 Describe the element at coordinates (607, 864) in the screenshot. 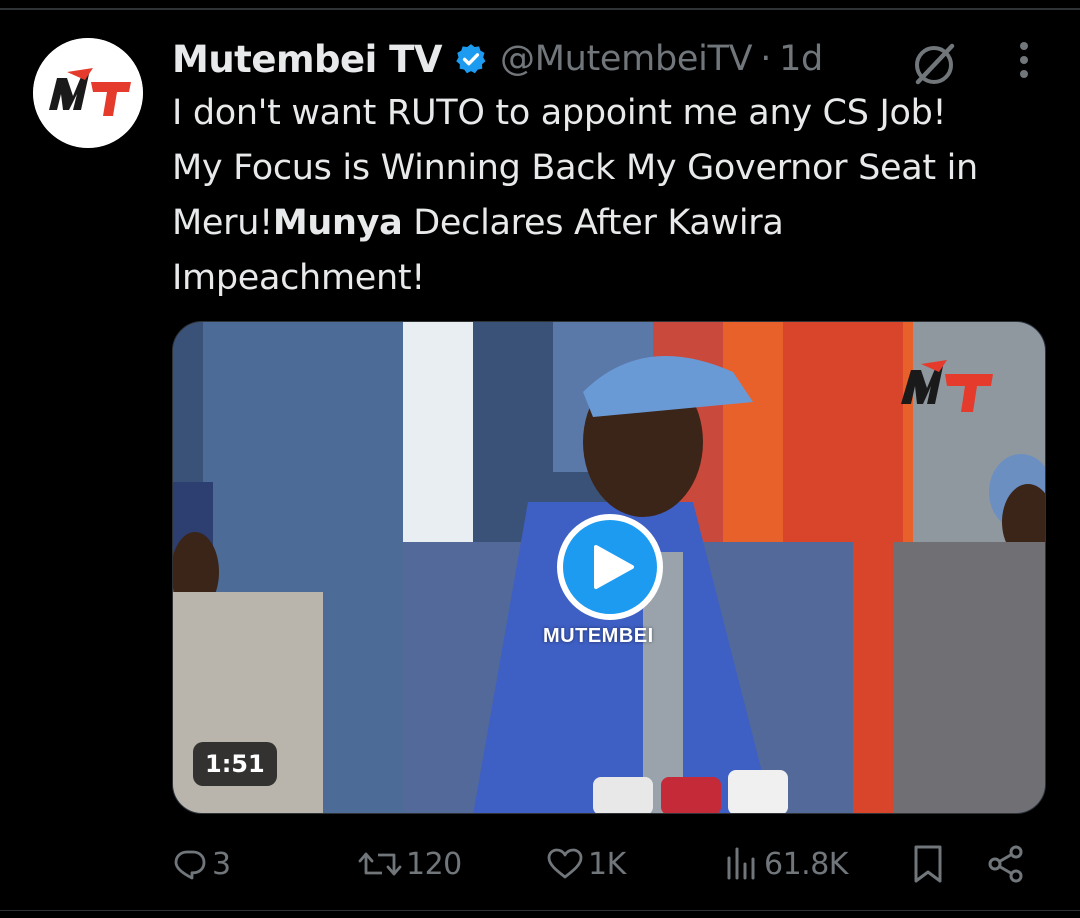

I see `like-count: 1K` at that location.